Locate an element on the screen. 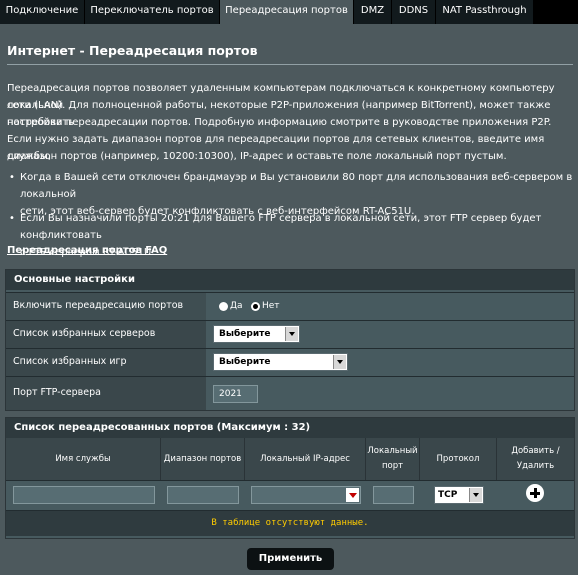  new-rule-row: TCP is located at coordinates (290, 495).